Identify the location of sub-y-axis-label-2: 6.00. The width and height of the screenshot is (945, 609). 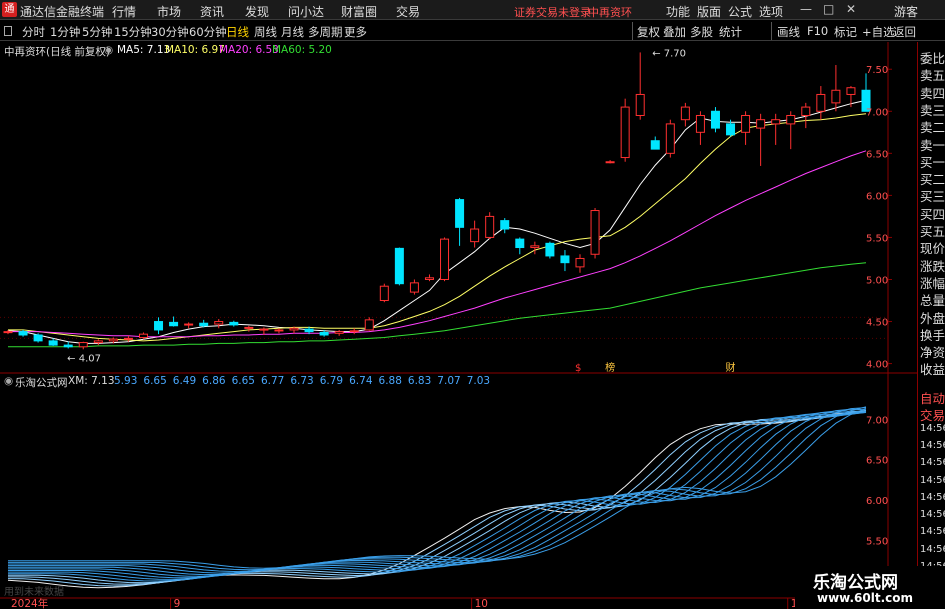
(877, 501).